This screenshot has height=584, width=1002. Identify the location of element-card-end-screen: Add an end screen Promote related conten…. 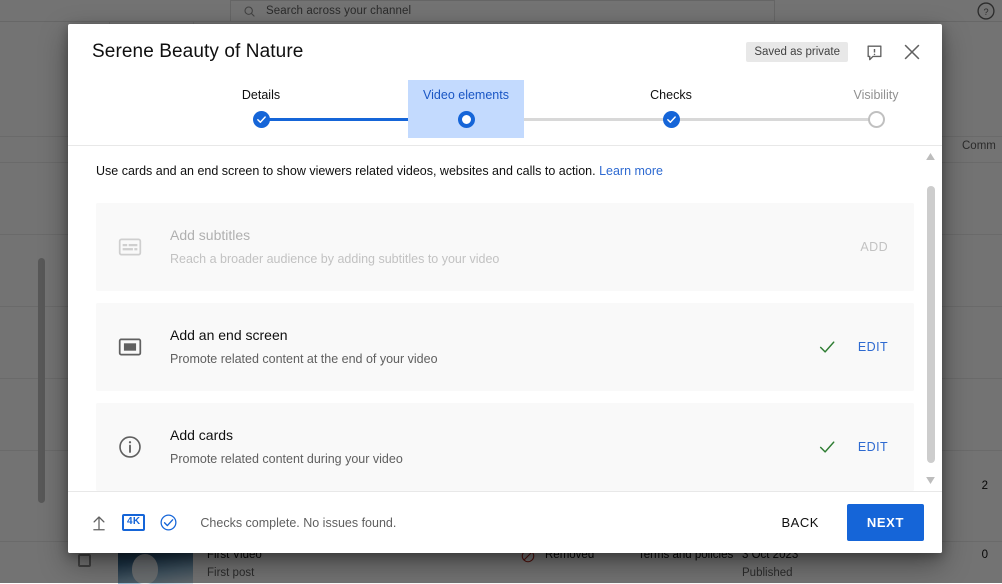
(505, 347).